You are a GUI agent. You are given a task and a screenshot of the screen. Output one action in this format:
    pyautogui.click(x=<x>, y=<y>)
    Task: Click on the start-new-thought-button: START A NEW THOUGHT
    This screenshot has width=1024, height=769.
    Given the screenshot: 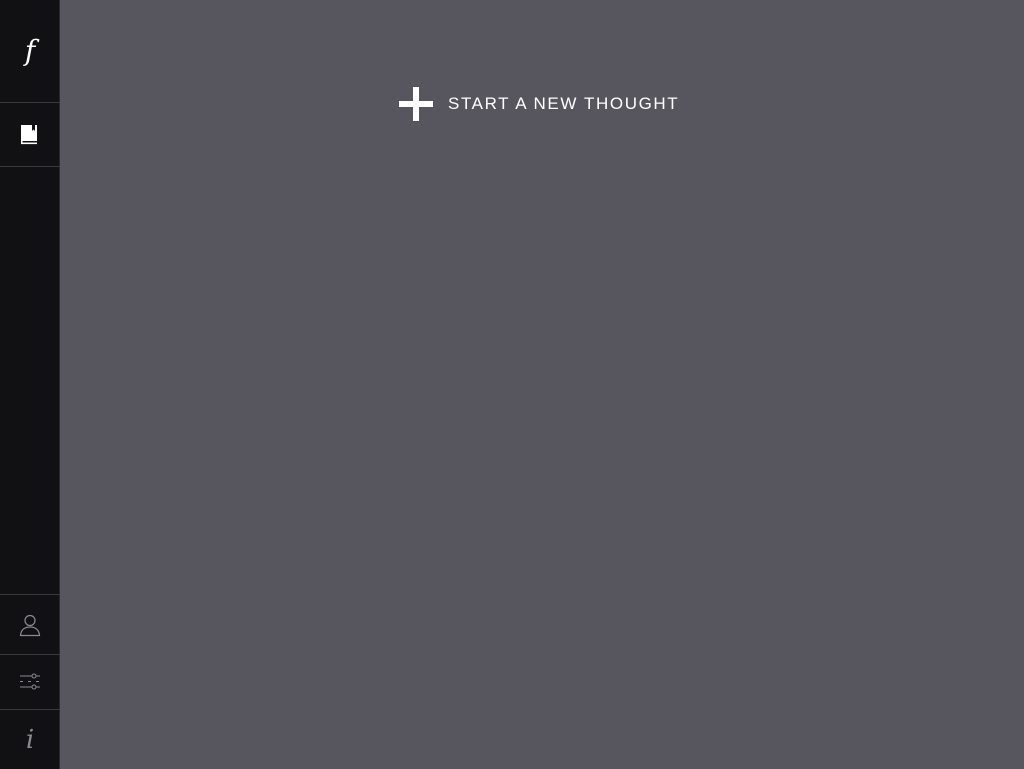 What is the action you would take?
    pyautogui.click(x=539, y=104)
    